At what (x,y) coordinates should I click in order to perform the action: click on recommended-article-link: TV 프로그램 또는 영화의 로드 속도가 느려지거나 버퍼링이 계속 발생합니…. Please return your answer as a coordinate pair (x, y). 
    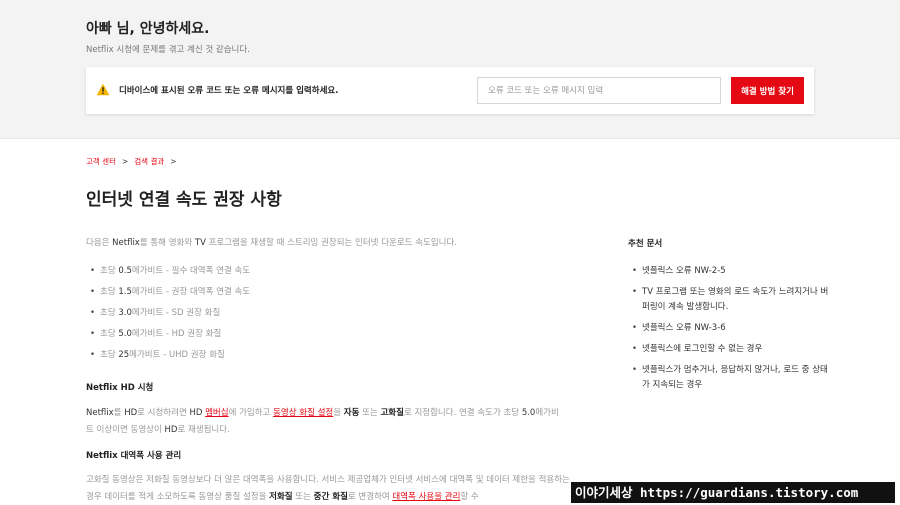
    Looking at the image, I should click on (732, 300).